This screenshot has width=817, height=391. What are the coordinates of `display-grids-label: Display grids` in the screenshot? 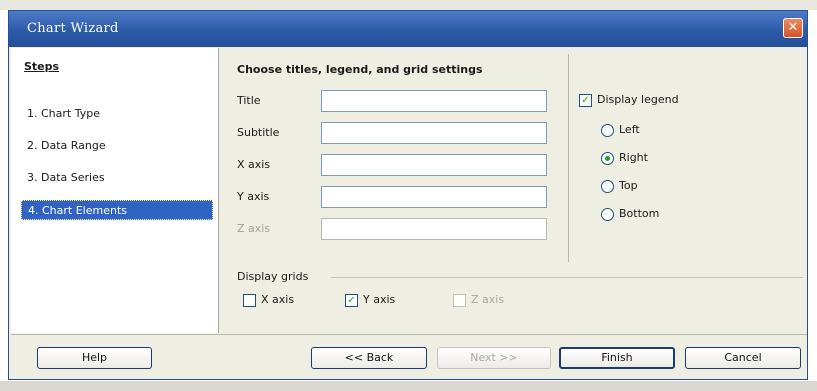 It's located at (273, 276).